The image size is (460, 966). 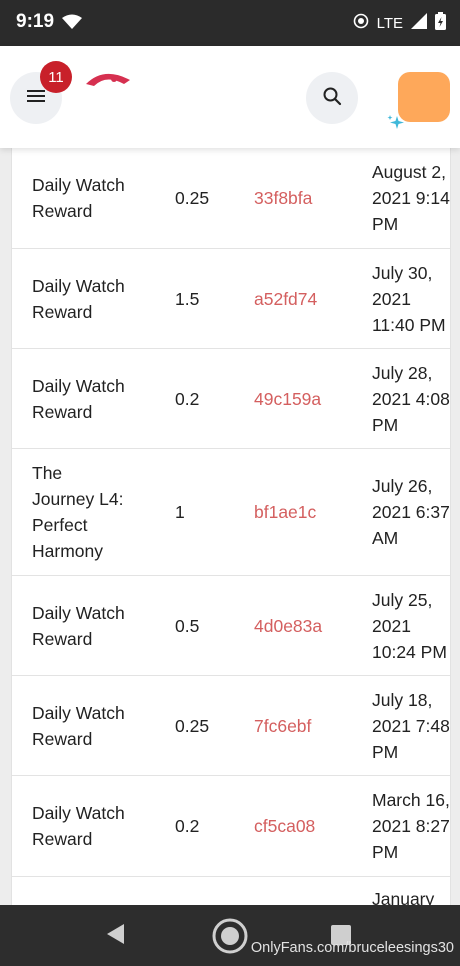 What do you see at coordinates (230, 23) in the screenshot?
I see `status-bar: 9:19 LTE` at bounding box center [230, 23].